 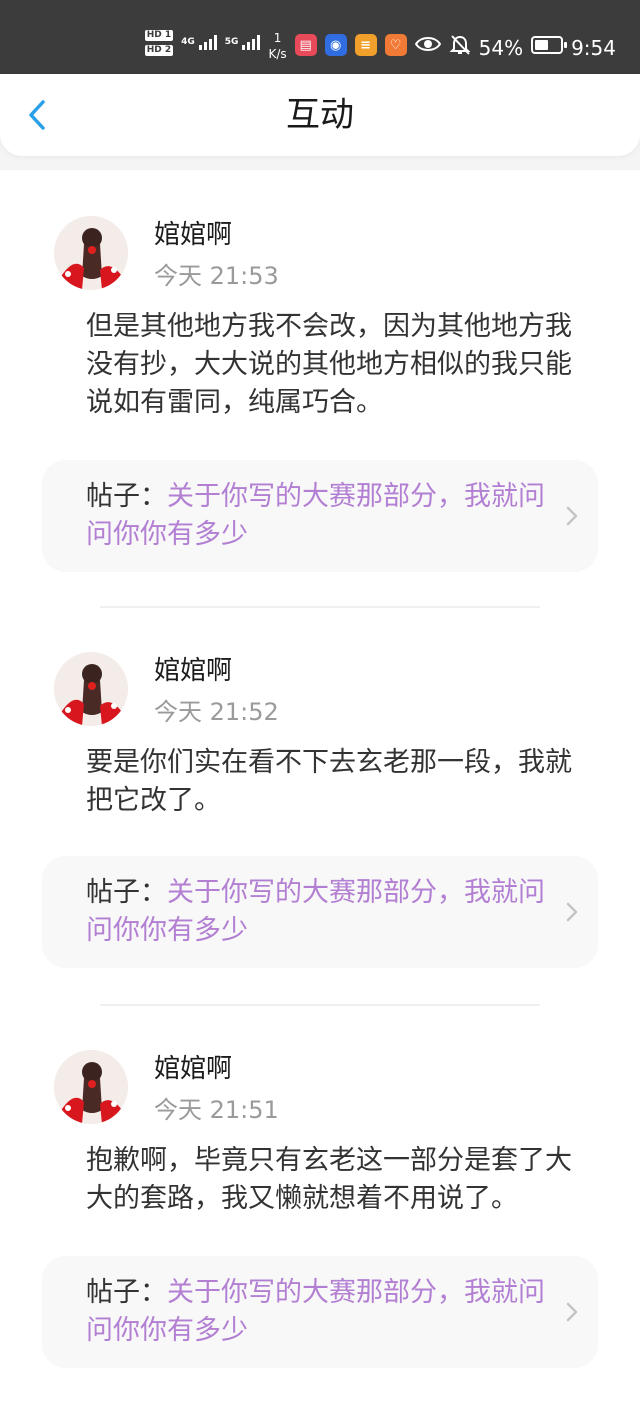 What do you see at coordinates (159, 35) in the screenshot?
I see `hd1-badge: HD 1` at bounding box center [159, 35].